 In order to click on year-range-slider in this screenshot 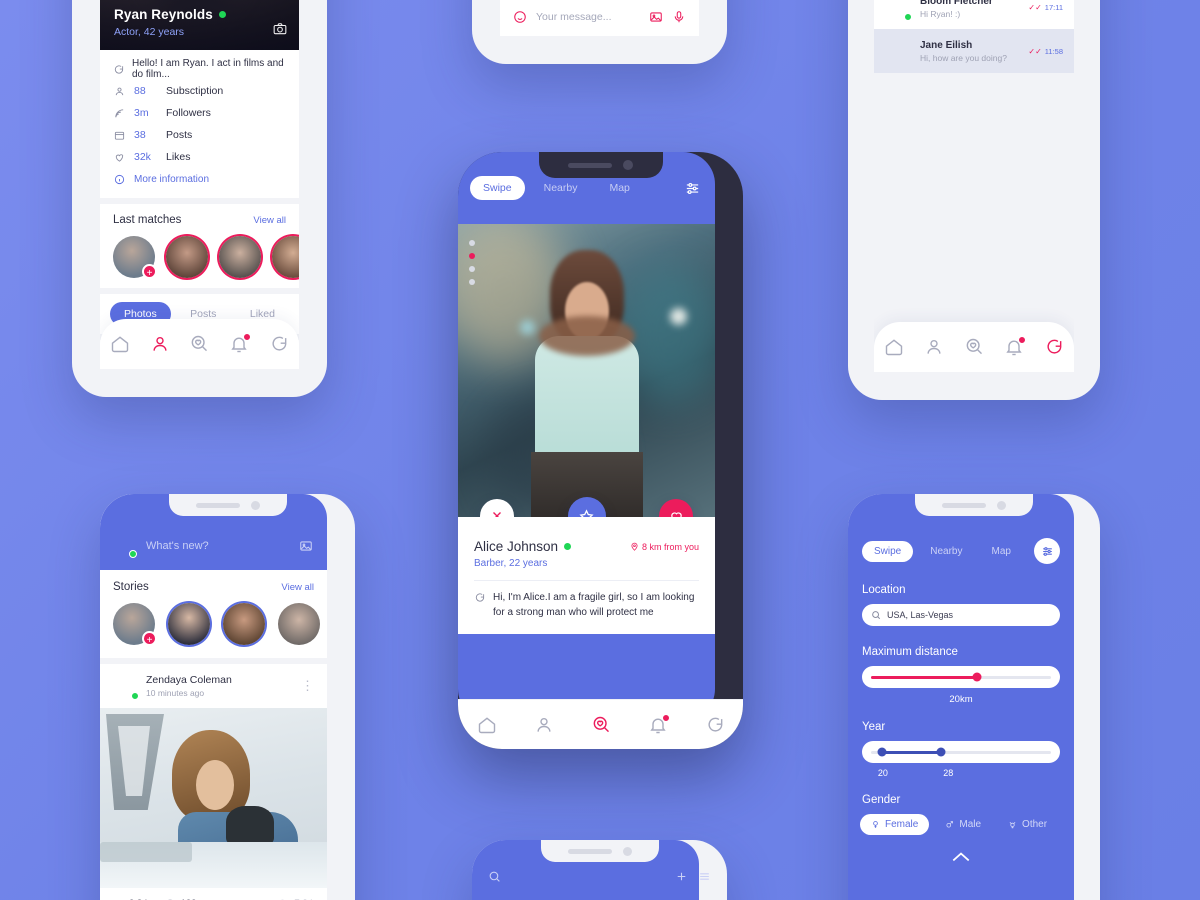, I will do `click(961, 752)`.